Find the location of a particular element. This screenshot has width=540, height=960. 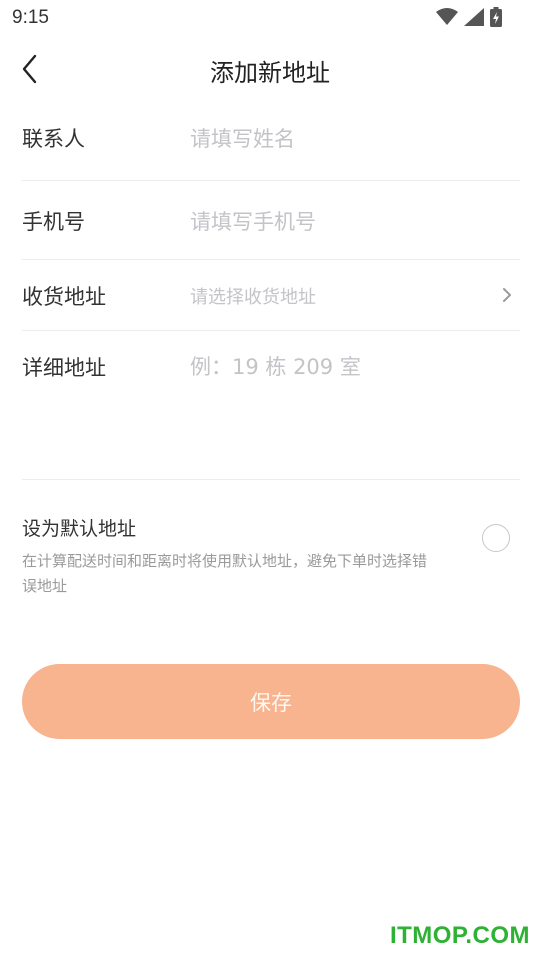

phone-label: 手机号 is located at coordinates (53, 222).